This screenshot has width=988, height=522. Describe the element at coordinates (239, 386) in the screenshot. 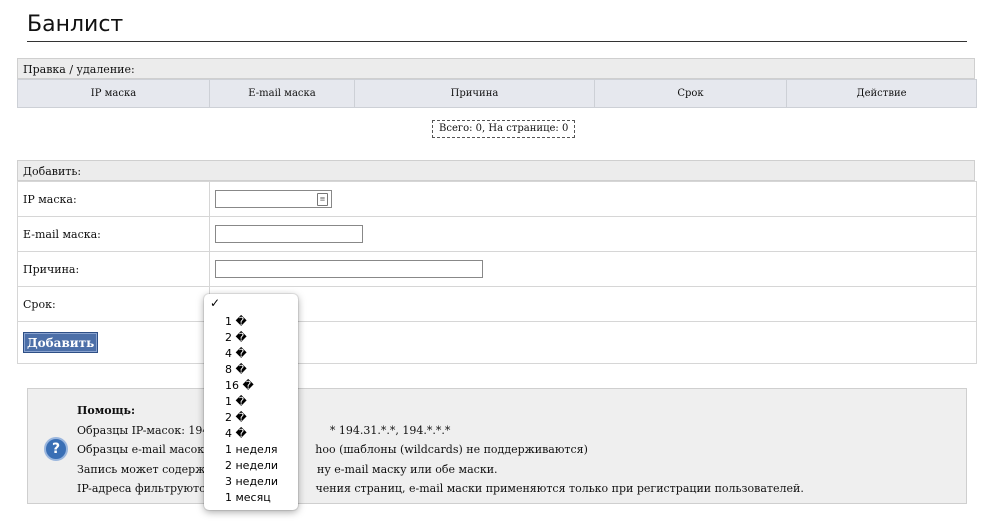

I see `term-option: 16 �` at that location.